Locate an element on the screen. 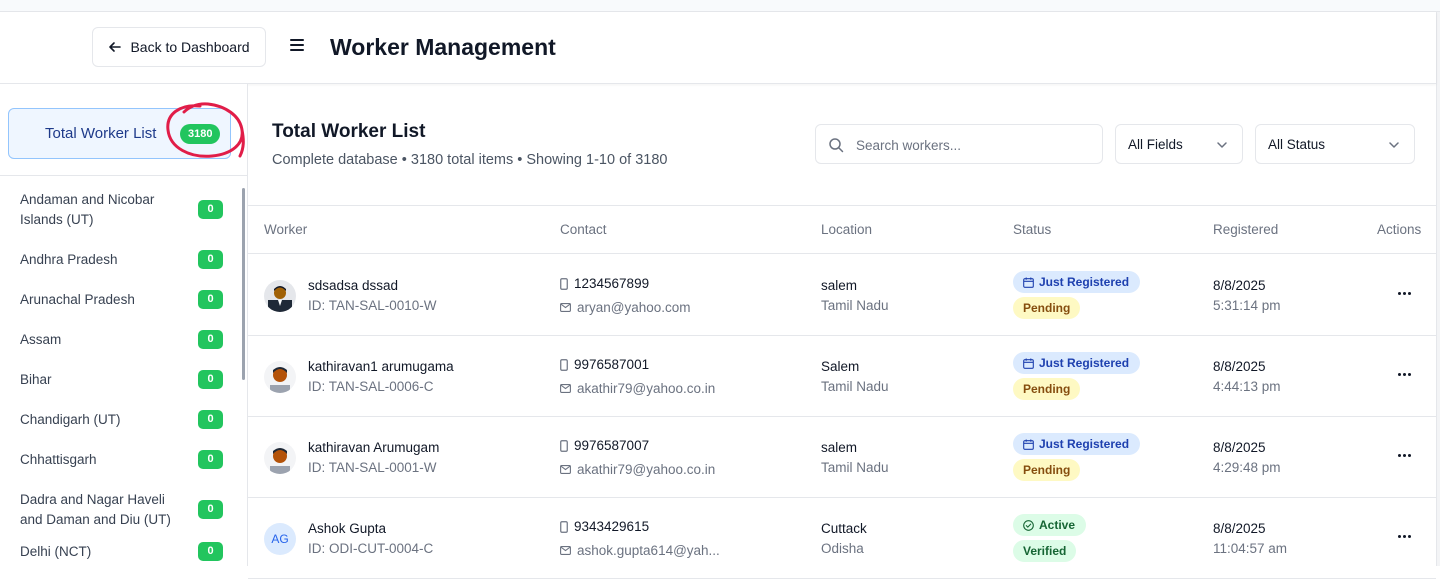 The image size is (1440, 579). sidebar-item-andaman: Andaman and Nicobar Islands (UT) 0 is located at coordinates (111, 210).